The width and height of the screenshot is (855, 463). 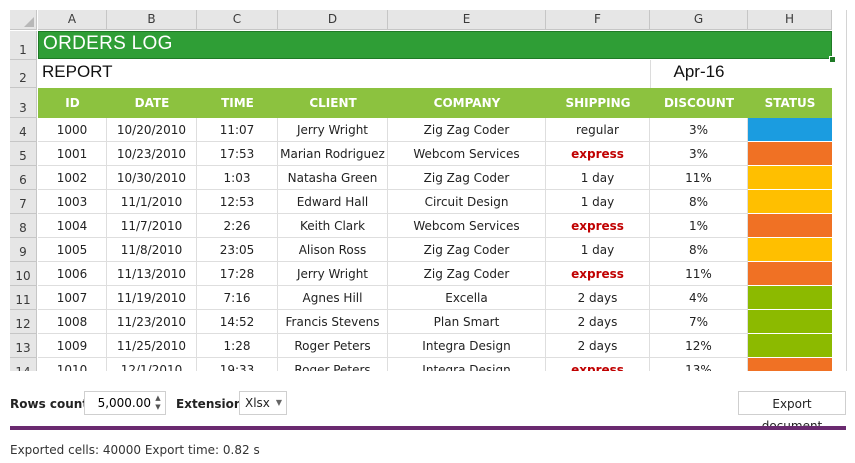 What do you see at coordinates (333, 103) in the screenshot?
I see `header-cell-client: CLIENT` at bounding box center [333, 103].